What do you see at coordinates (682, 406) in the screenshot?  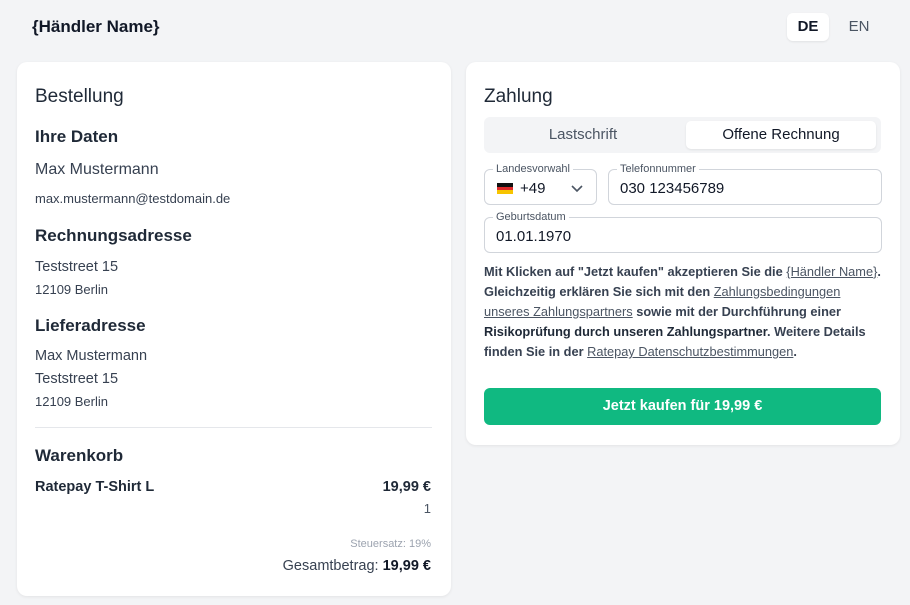 I see `buy-now-button: Jetzt kaufen für 19,99 €` at bounding box center [682, 406].